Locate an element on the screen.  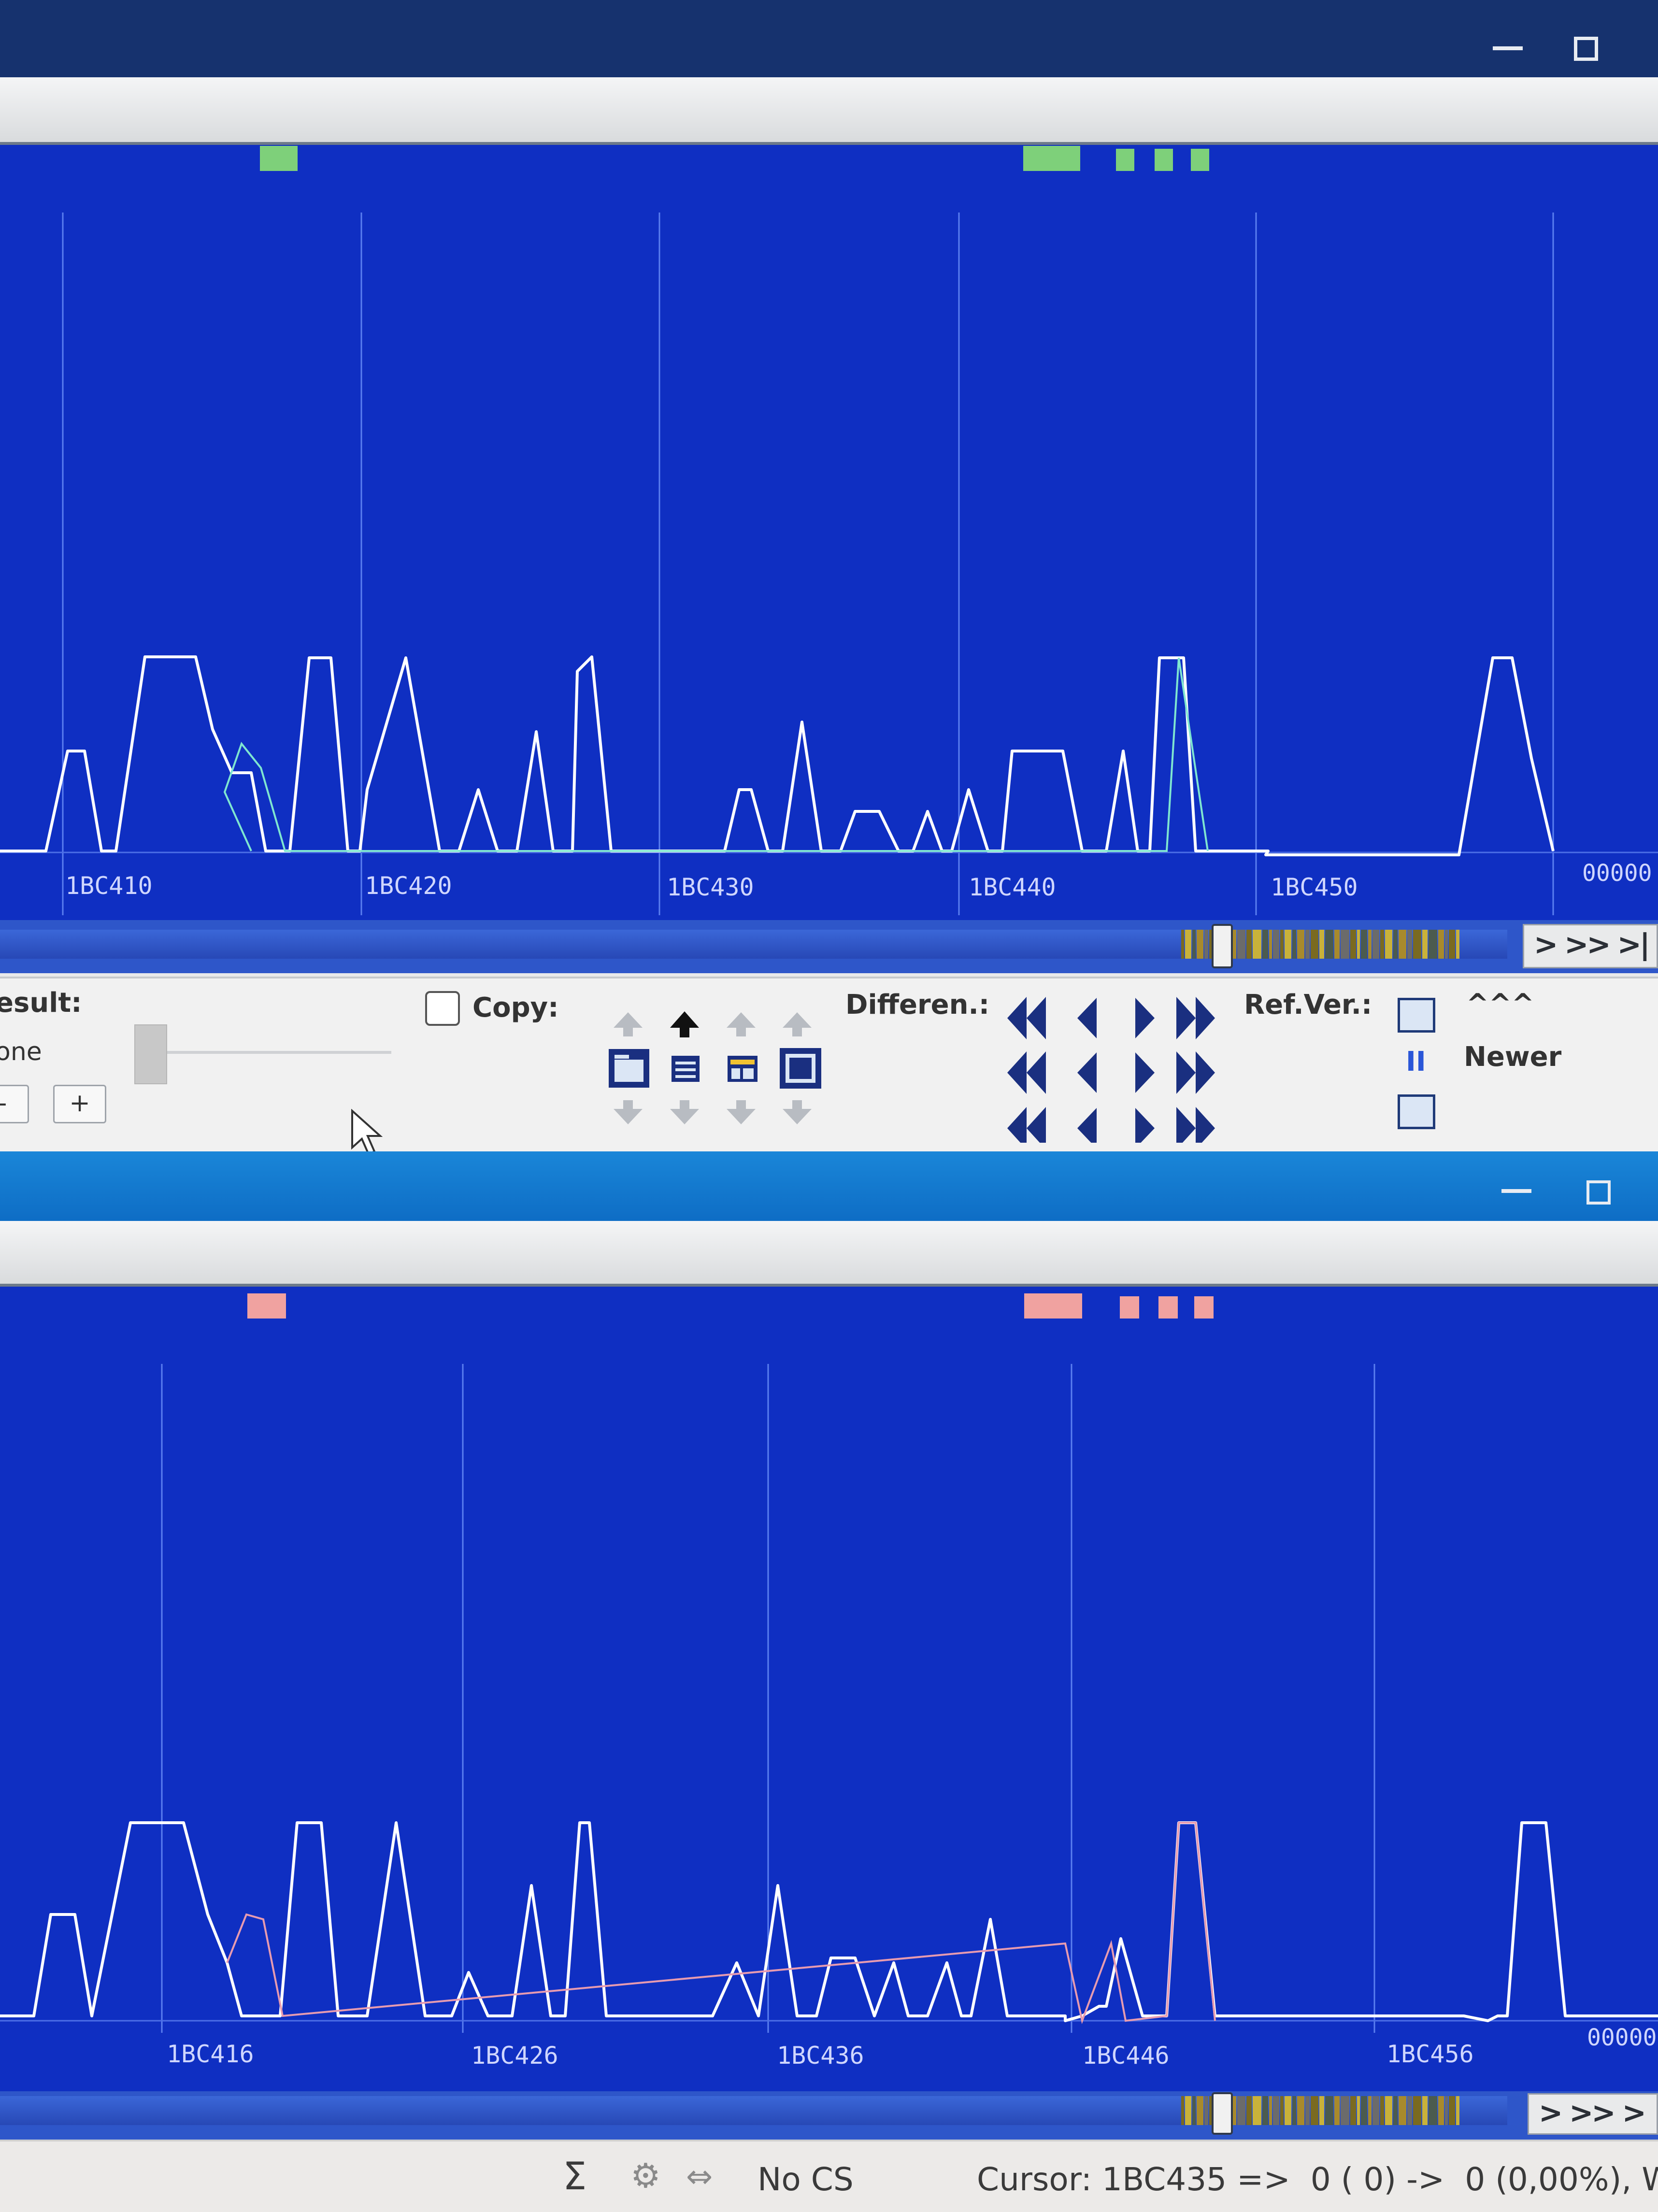
bottom-scrollbar: > >> > is located at coordinates (829, 2116).